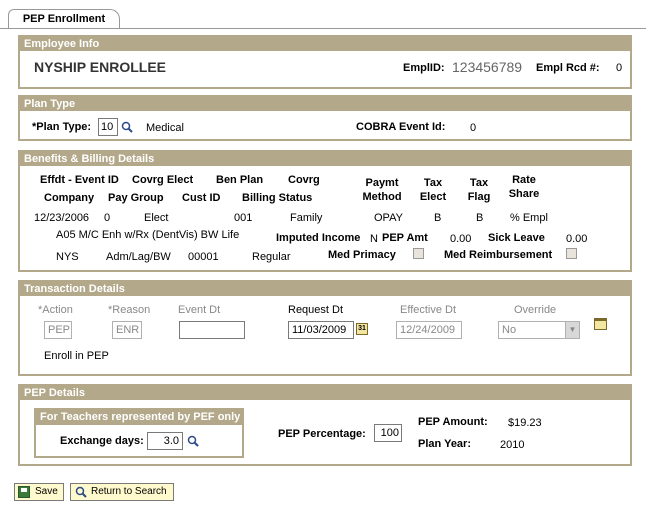  Describe the element at coordinates (509, 330) in the screenshot. I see `override-selected-value: No` at that location.